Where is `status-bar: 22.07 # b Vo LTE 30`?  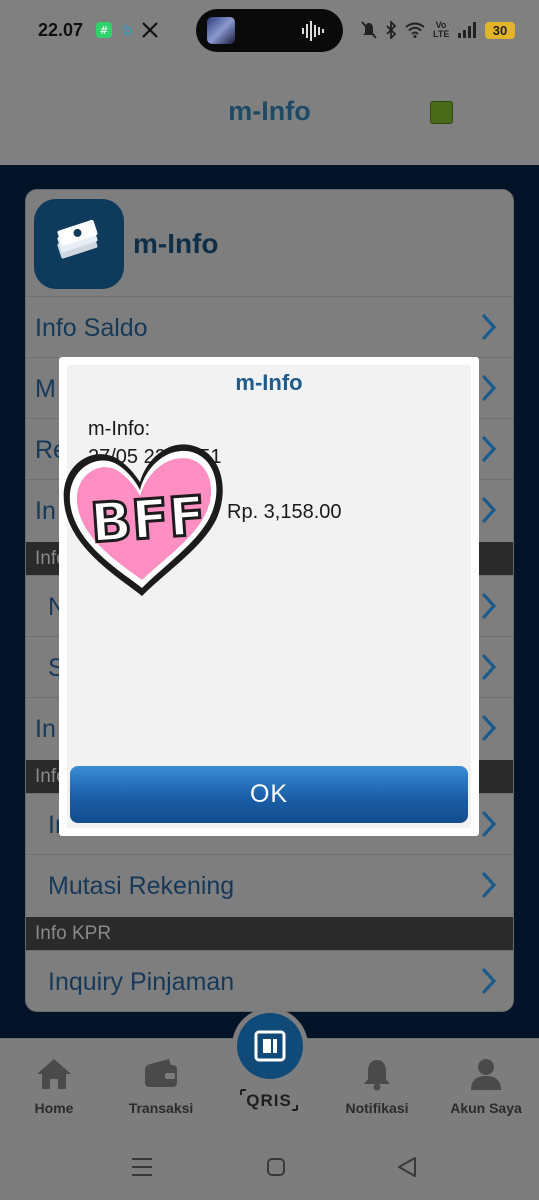
status-bar: 22.07 # b Vo LTE 30 is located at coordinates (269, 30).